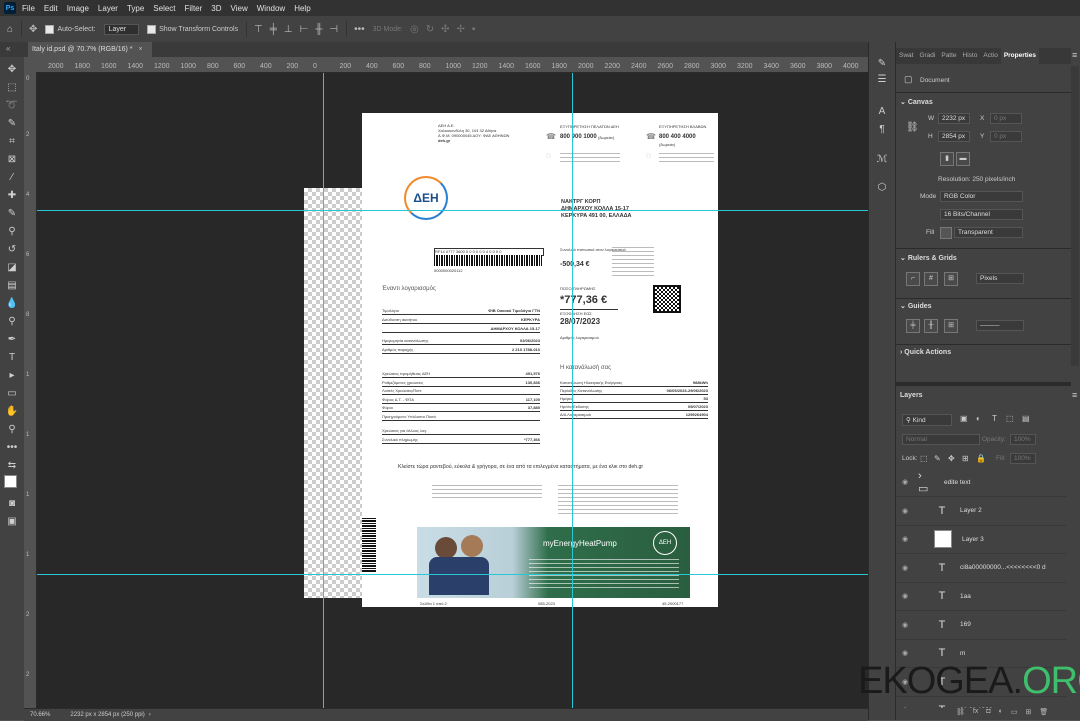  What do you see at coordinates (28, 8) in the screenshot?
I see `menu-file: File` at bounding box center [28, 8].